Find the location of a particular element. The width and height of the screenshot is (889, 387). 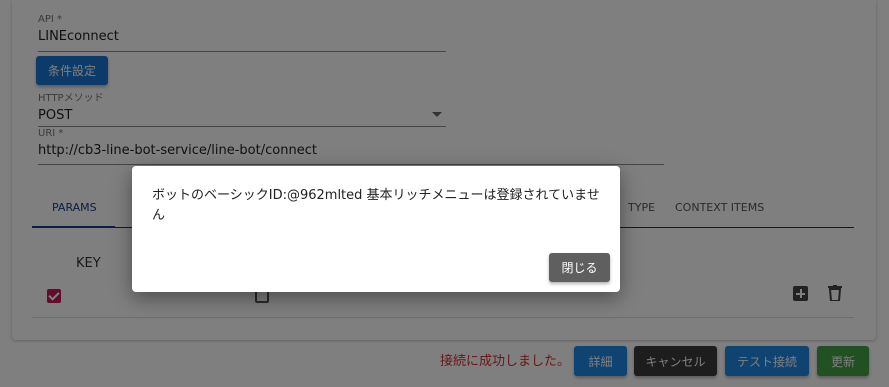

close-dialog-button: 閉じる is located at coordinates (579, 267).